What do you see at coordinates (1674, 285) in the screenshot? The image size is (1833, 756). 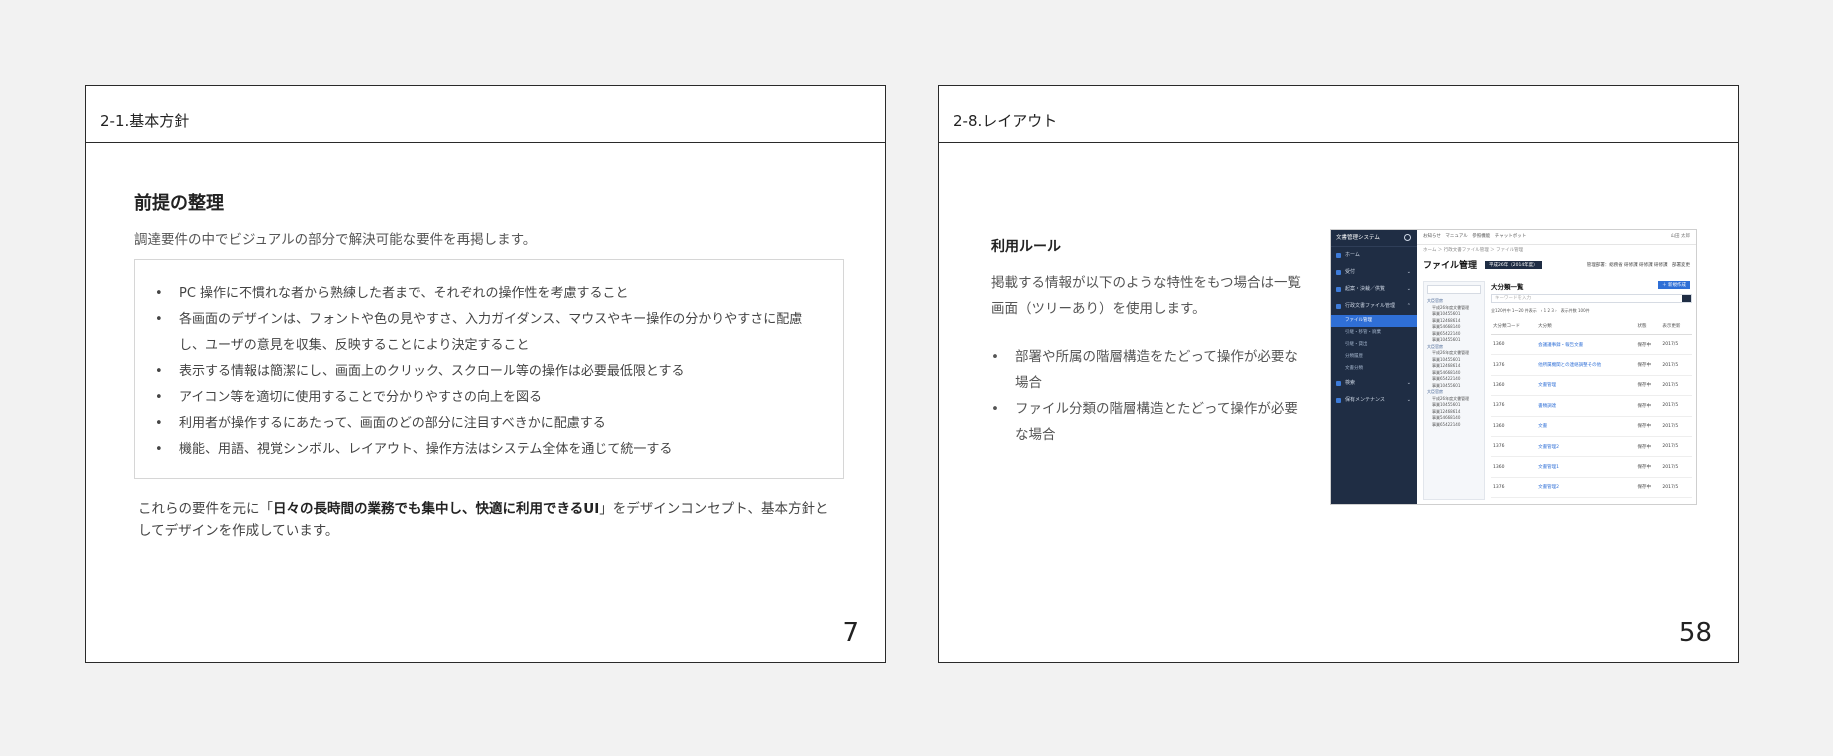 I see `mock-new-button: ＋ 新規作成` at bounding box center [1674, 285].